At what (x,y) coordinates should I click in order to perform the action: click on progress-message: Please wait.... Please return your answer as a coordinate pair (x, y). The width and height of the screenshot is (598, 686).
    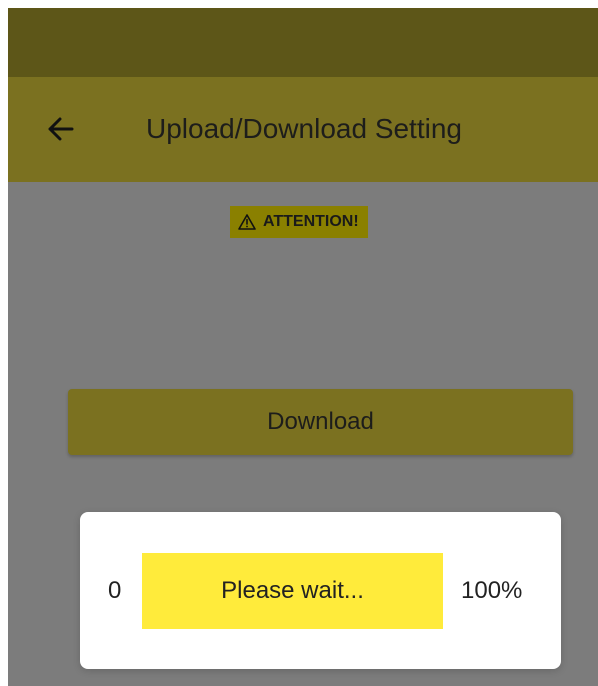
    Looking at the image, I should click on (292, 590).